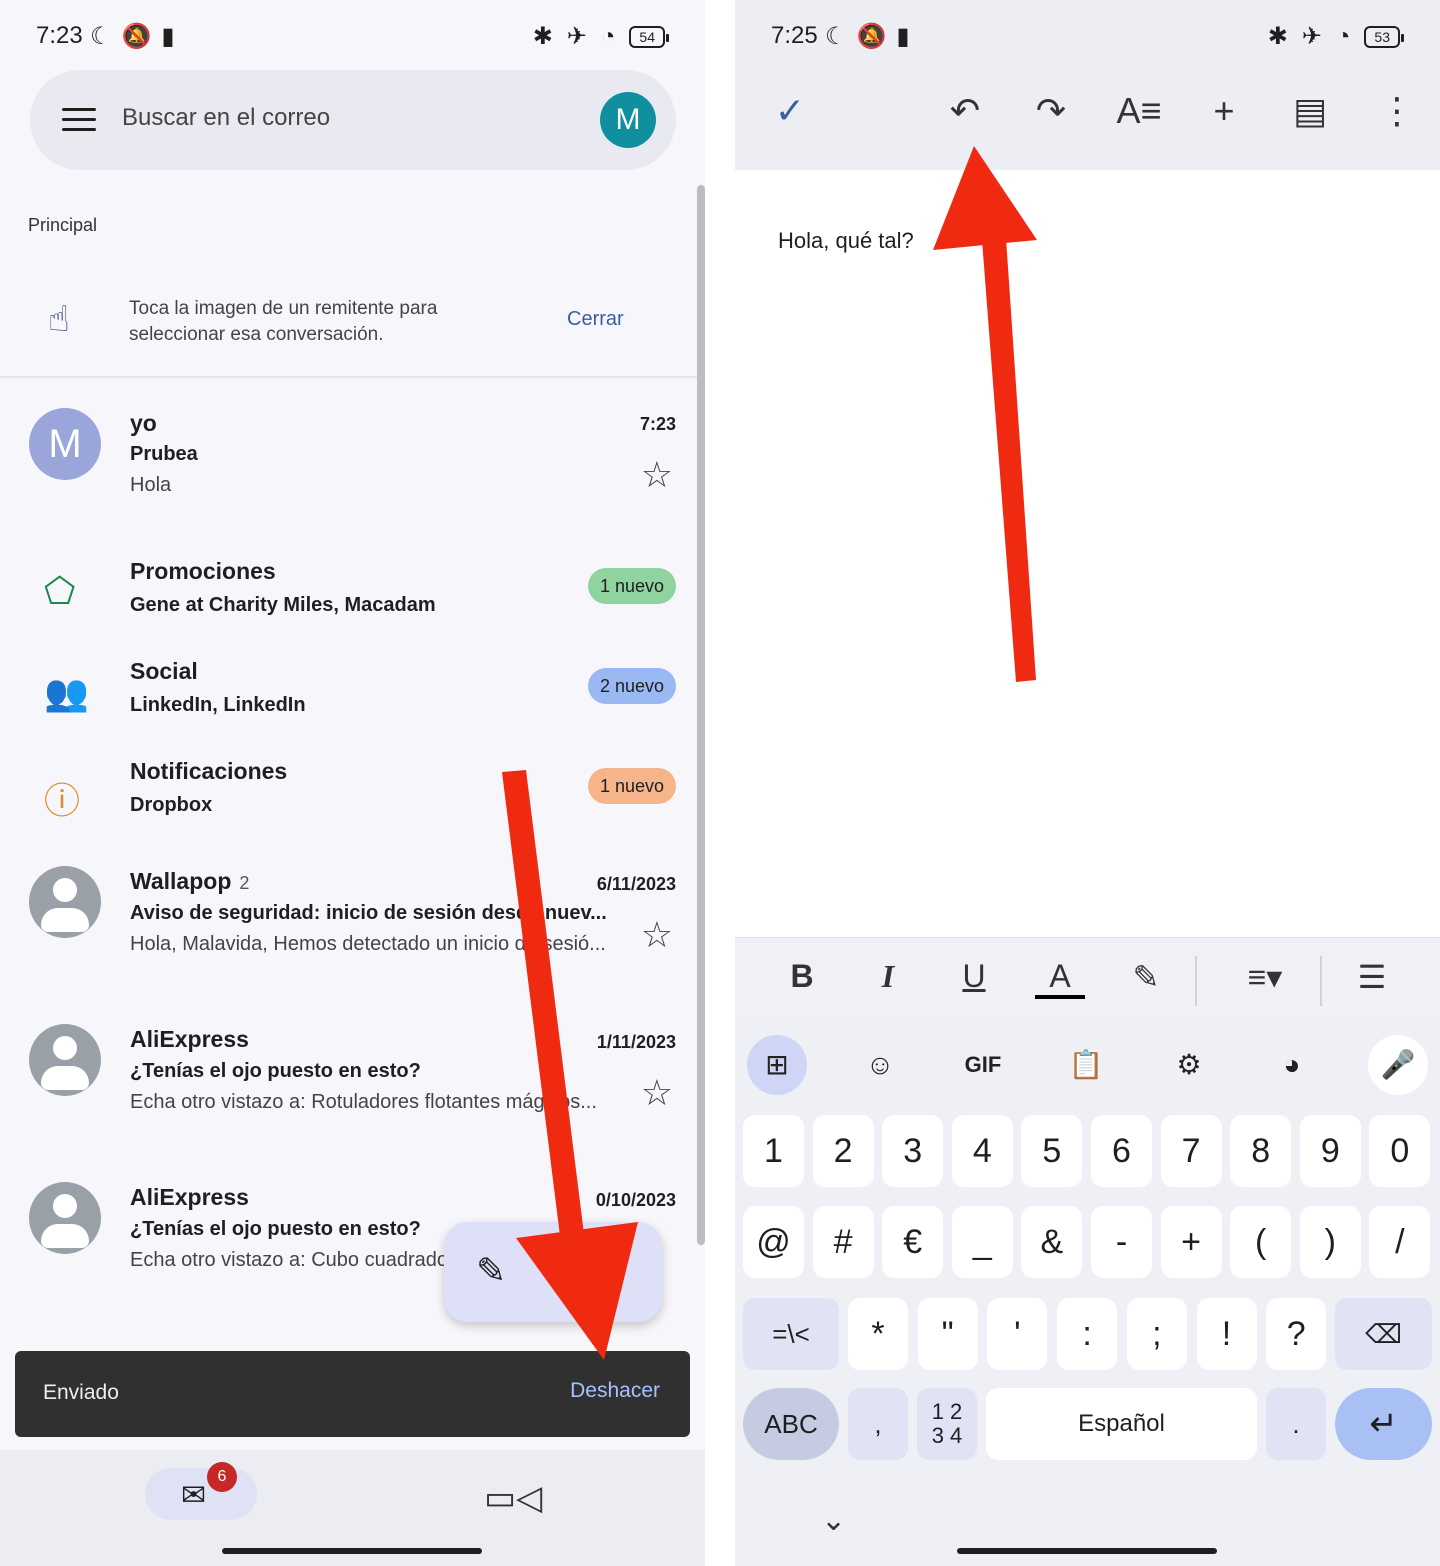 The height and width of the screenshot is (1566, 1440). Describe the element at coordinates (1156, 1334) in the screenshot. I see `key-punct-4: ;` at that location.